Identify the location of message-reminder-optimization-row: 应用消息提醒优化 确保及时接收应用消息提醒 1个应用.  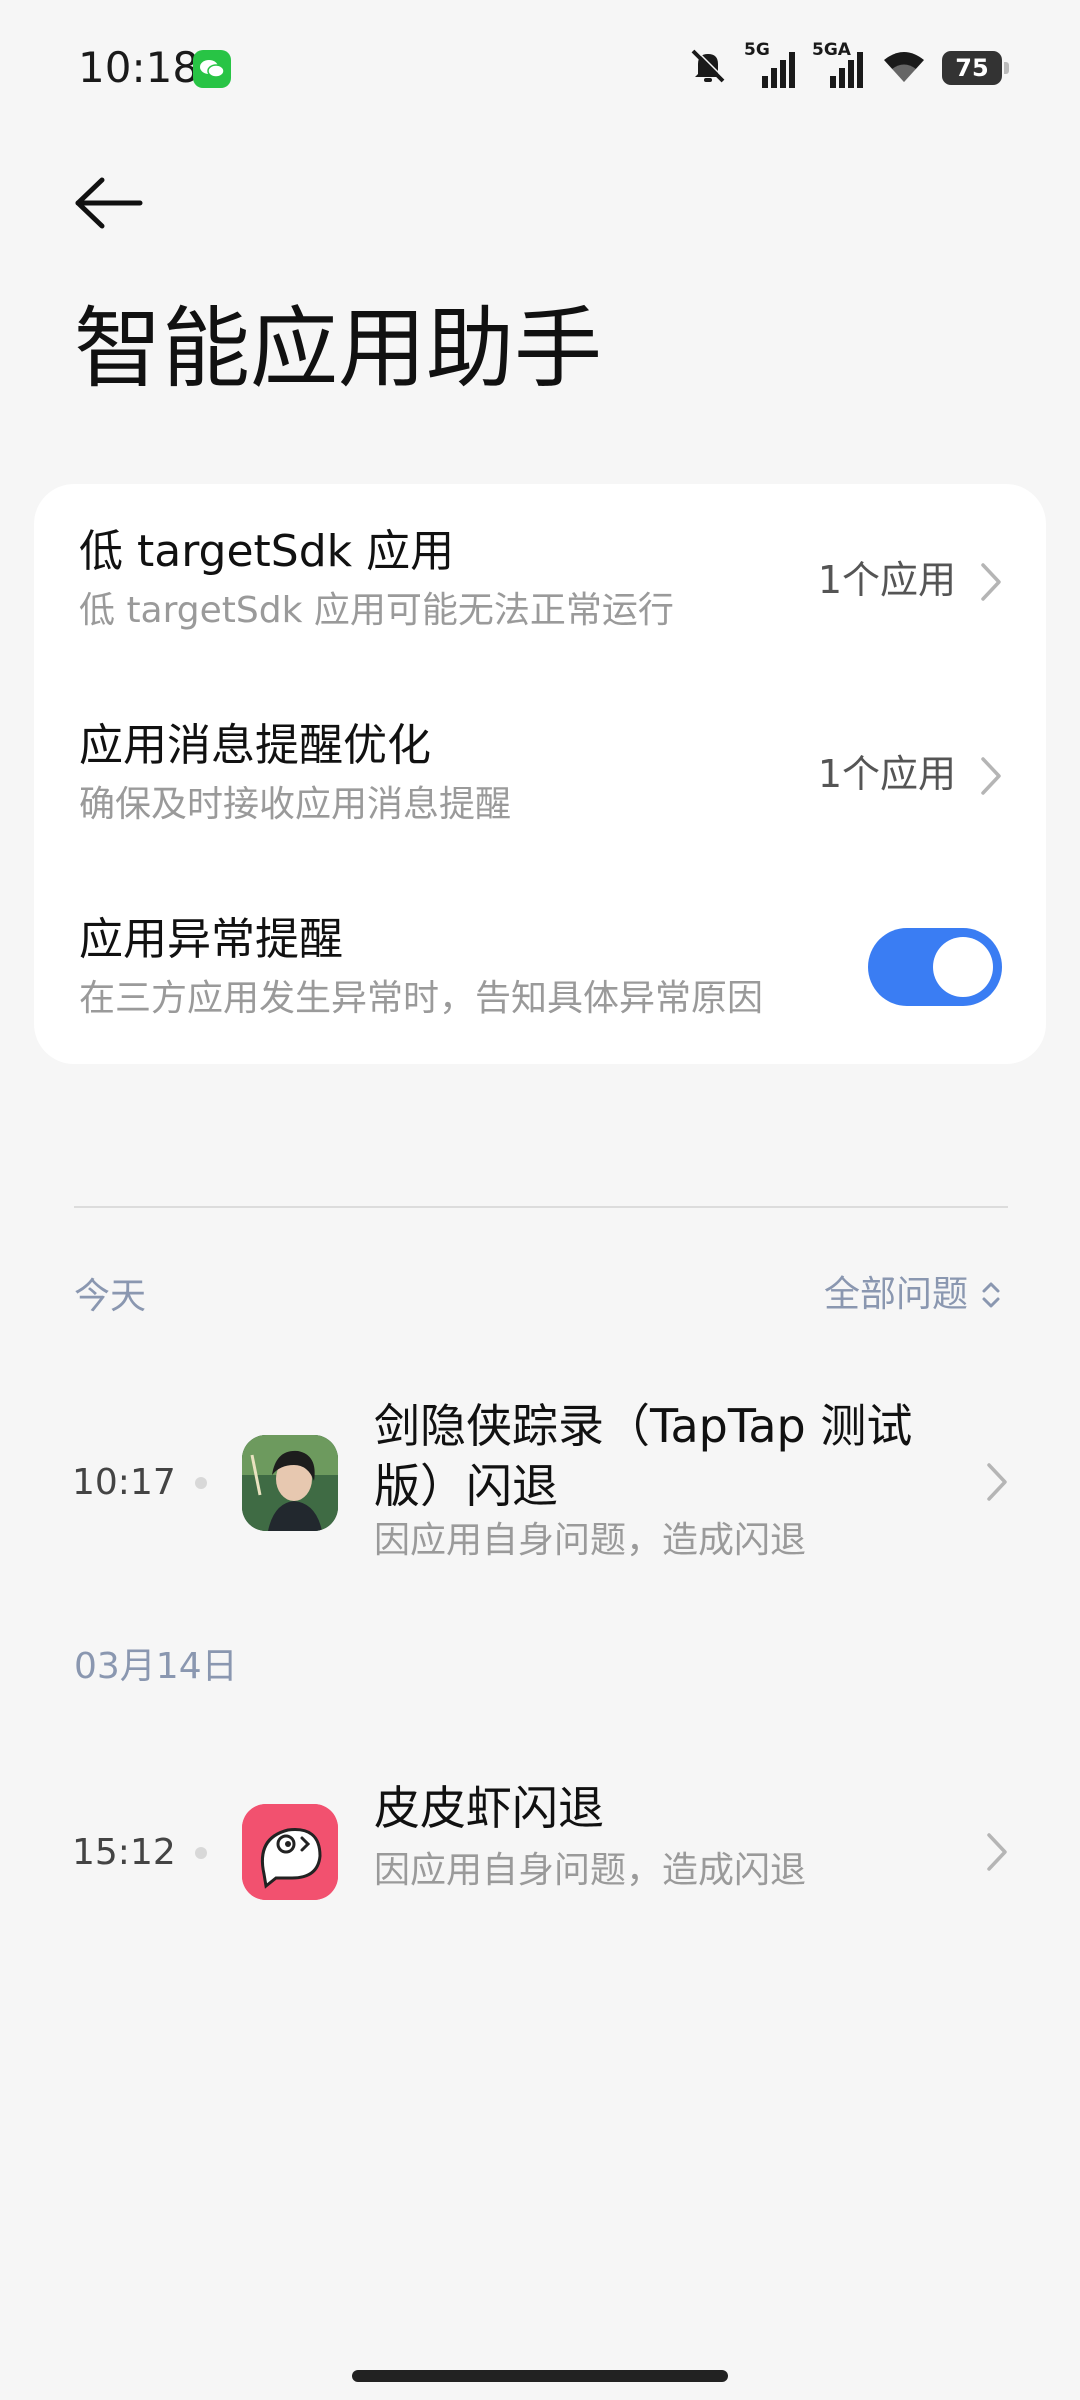
(540, 775).